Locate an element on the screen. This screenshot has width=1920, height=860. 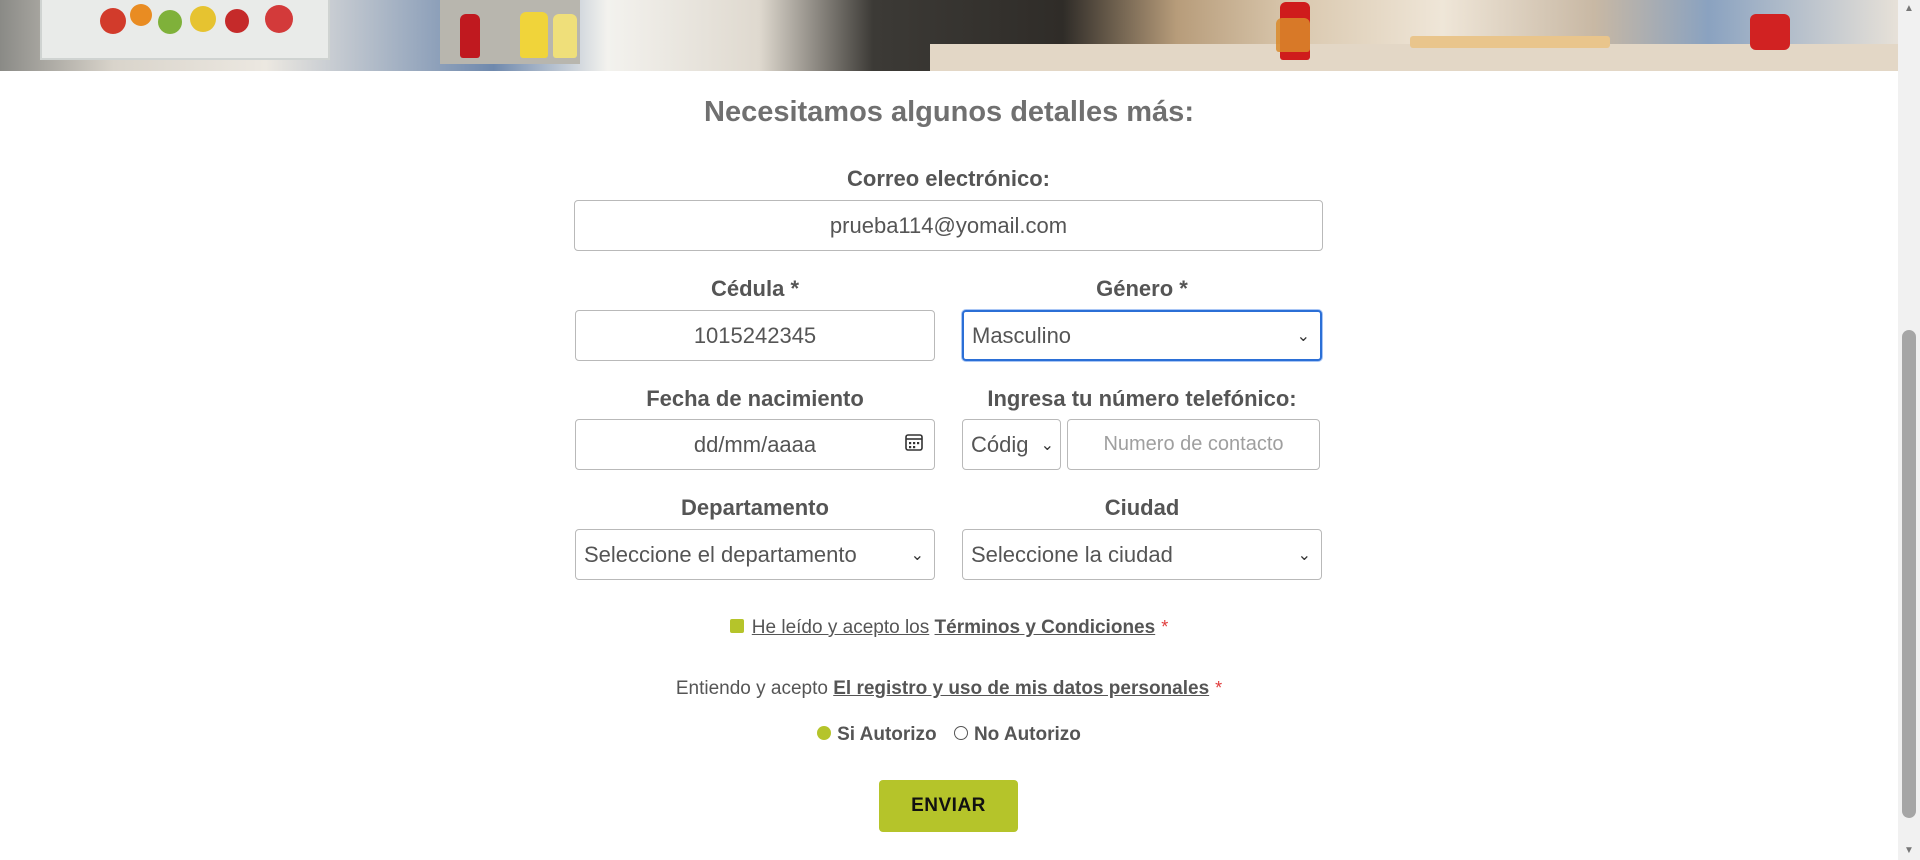
terms-required-mark: * is located at coordinates (1165, 627).